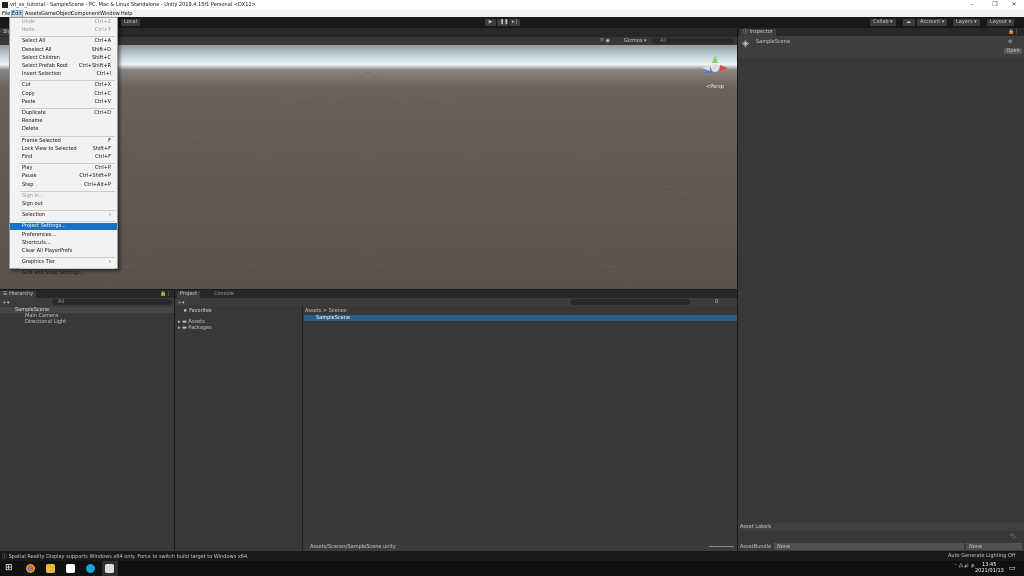  I want to click on gizmos-dropdown: Gizmos ▾, so click(635, 41).